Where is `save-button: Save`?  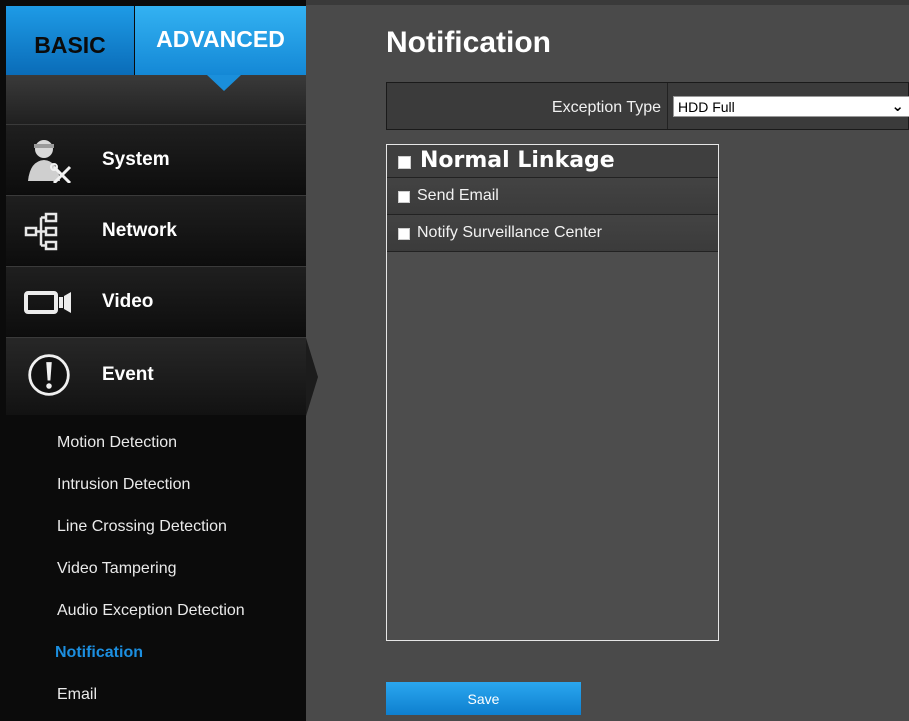 save-button: Save is located at coordinates (483, 698).